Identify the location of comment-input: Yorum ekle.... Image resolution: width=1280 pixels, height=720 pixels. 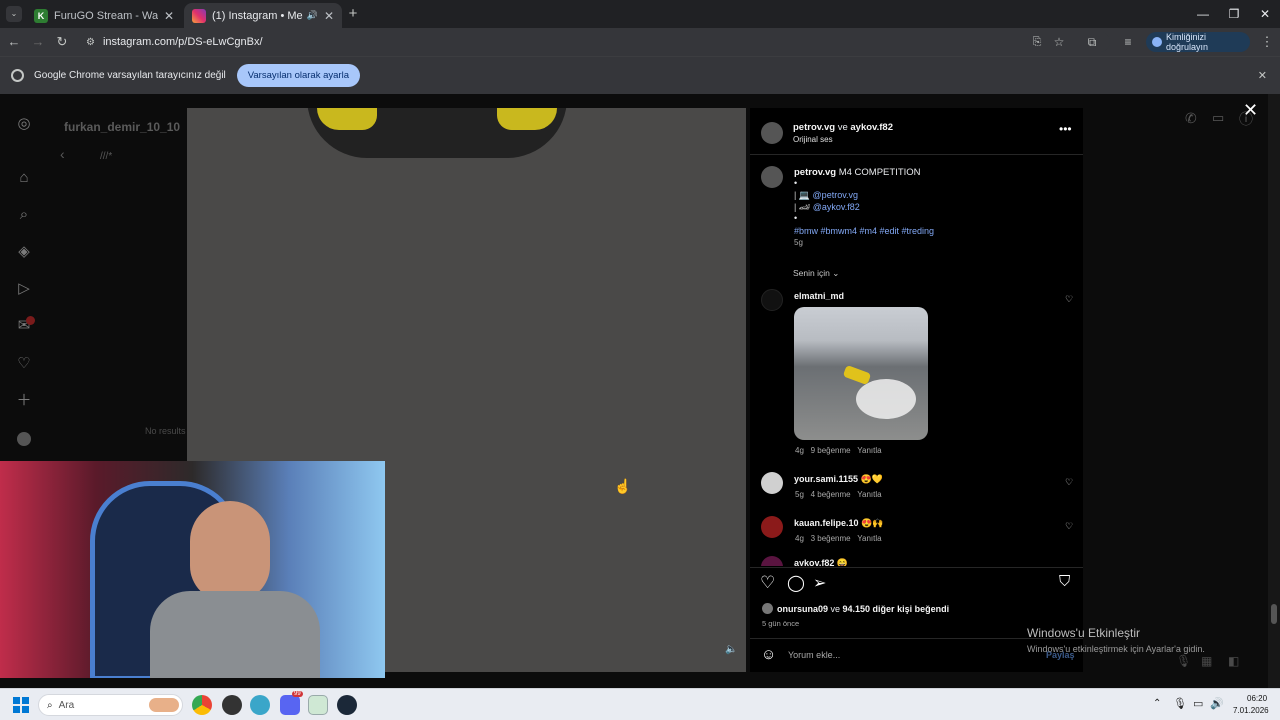
(814, 655).